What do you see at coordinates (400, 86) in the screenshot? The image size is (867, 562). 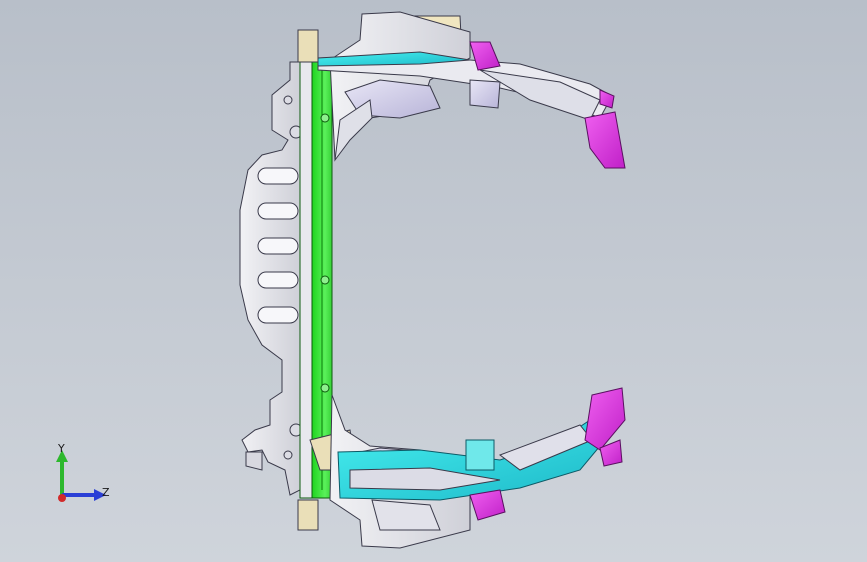 I see `upper-wheelhouse` at bounding box center [400, 86].